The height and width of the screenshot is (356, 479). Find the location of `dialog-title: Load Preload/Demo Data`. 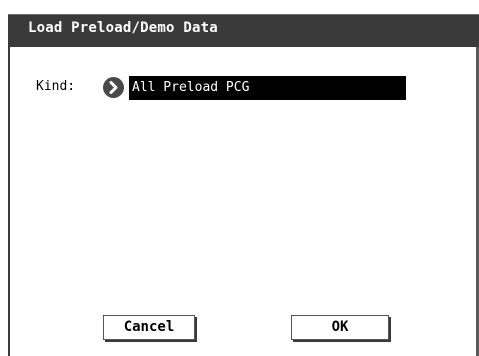

dialog-title: Load Preload/Demo Data is located at coordinates (123, 28).